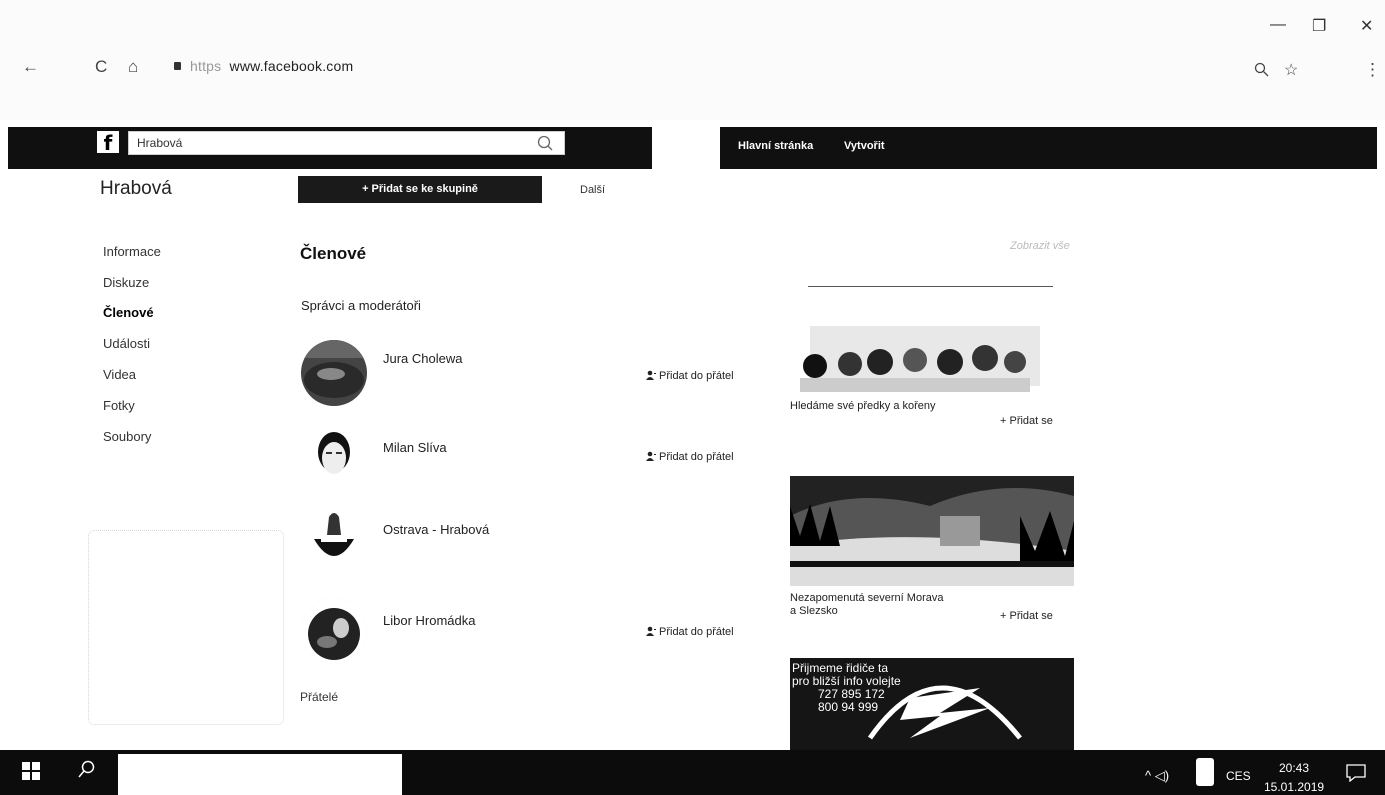 The image size is (1385, 795). Describe the element at coordinates (1262, 70) in the screenshot. I see `zoom-icon` at that location.